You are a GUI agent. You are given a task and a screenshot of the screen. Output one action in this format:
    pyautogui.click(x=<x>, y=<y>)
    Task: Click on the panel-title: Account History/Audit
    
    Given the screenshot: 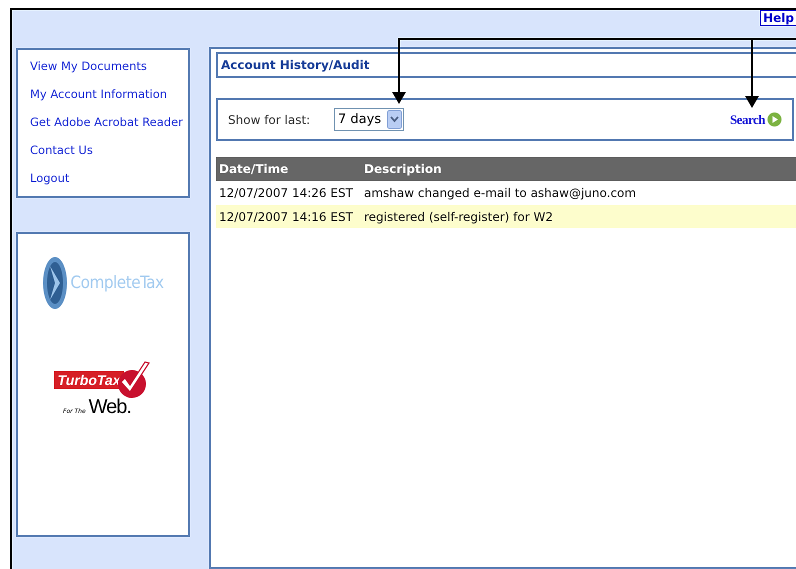 What is the action you would take?
    pyautogui.click(x=506, y=65)
    